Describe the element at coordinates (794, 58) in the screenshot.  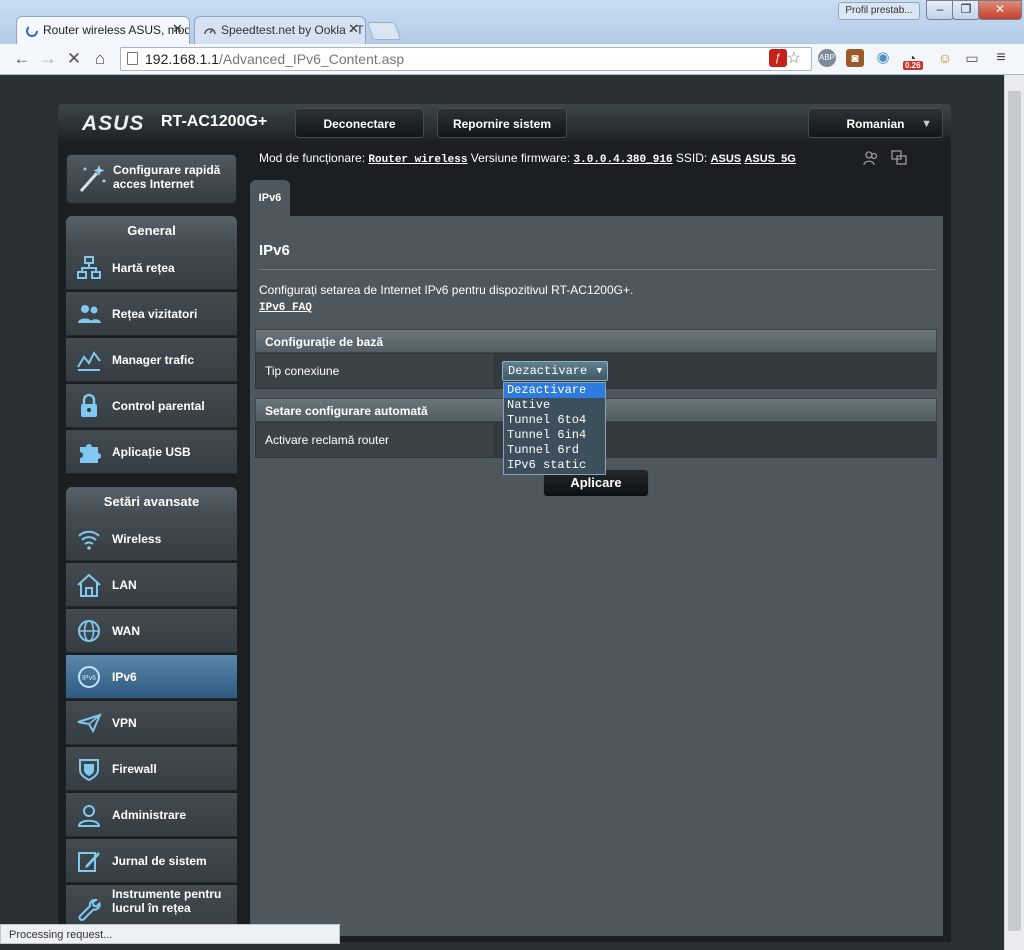
I see `bookmark-star-icon: ☆` at that location.